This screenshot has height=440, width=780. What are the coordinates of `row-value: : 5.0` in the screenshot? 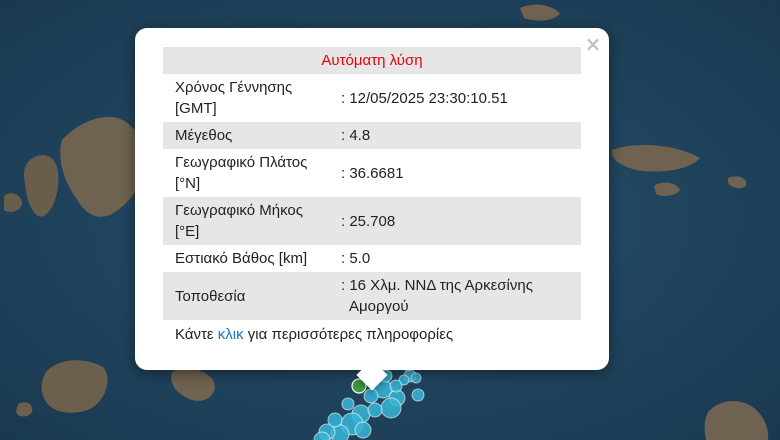 It's located at (356, 258).